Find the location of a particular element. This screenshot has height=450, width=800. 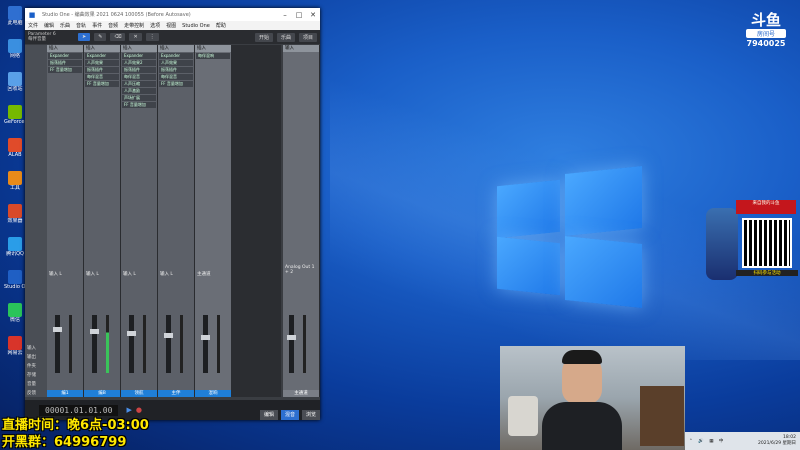

menu-item: 选项 is located at coordinates (155, 25).